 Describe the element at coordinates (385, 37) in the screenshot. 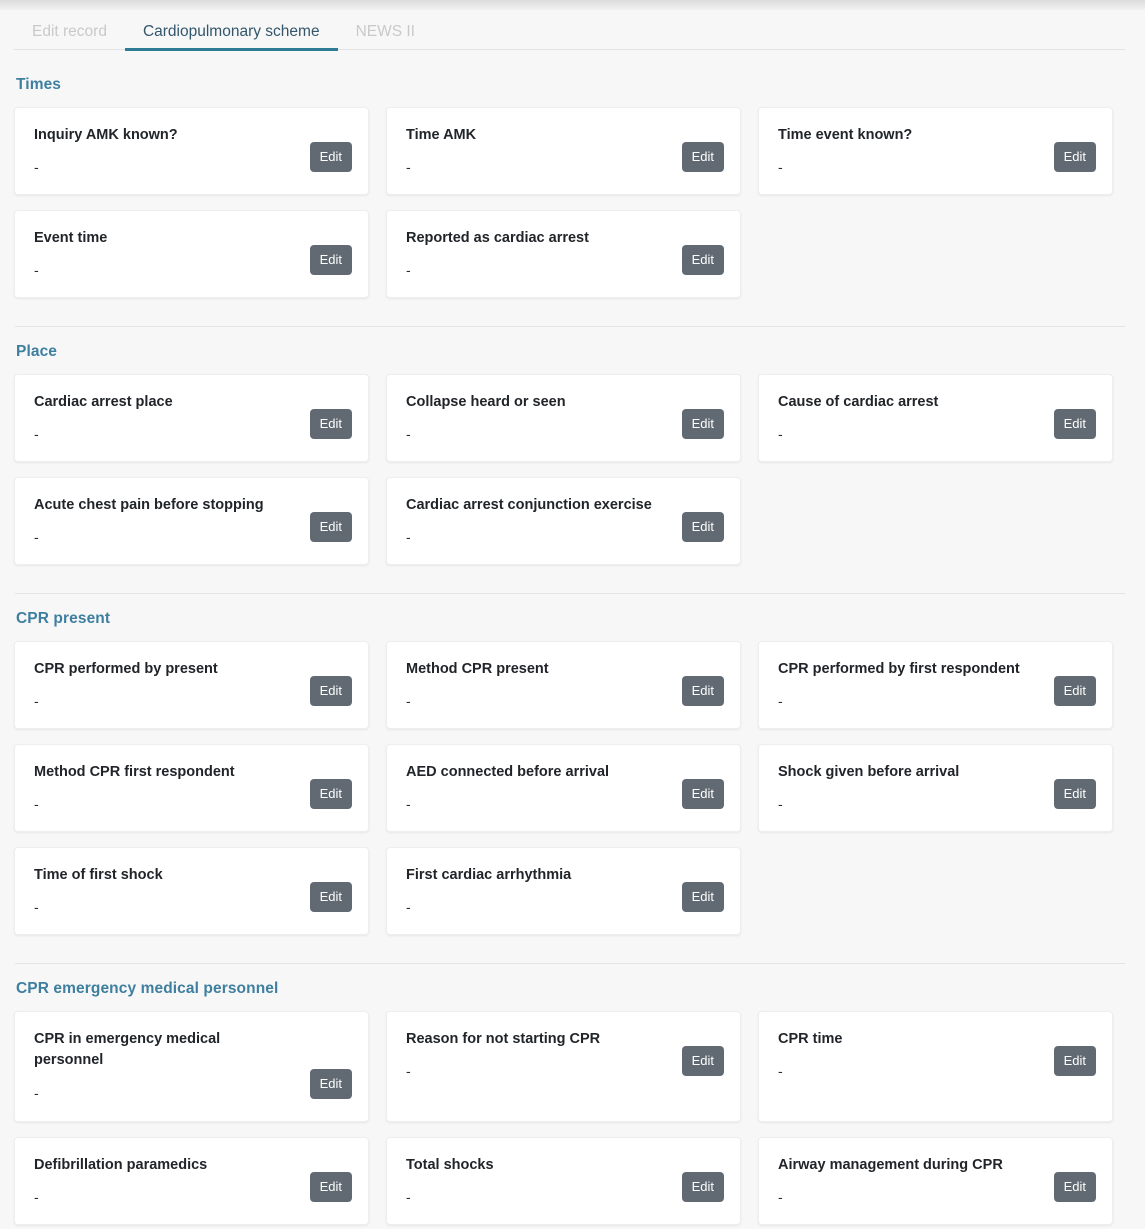

I see `tab-news-ii: NEWS II` at that location.